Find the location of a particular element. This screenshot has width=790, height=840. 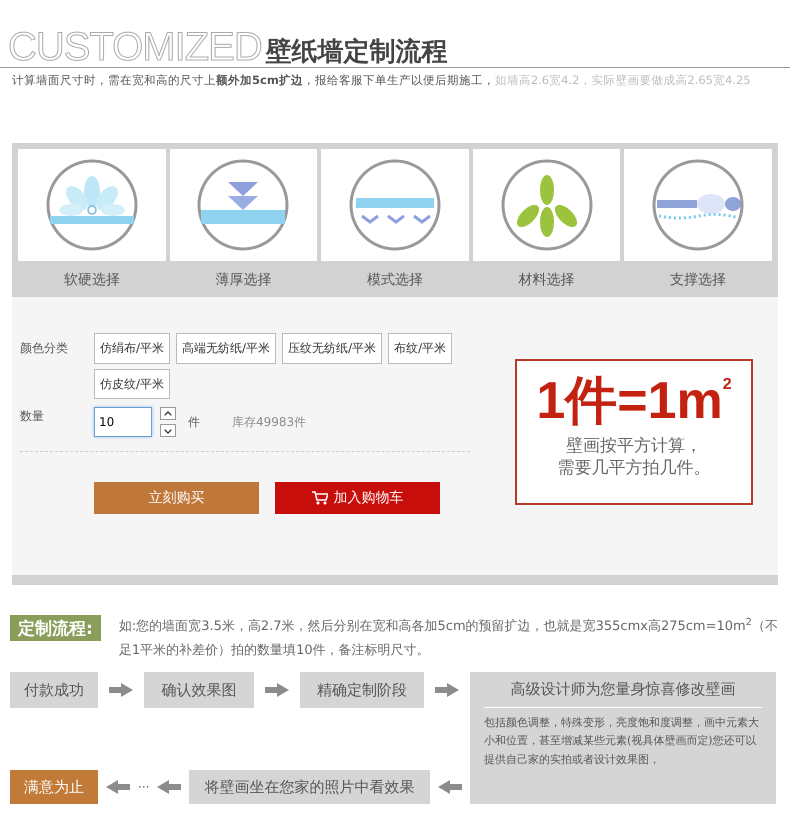

increment-button is located at coordinates (168, 413).